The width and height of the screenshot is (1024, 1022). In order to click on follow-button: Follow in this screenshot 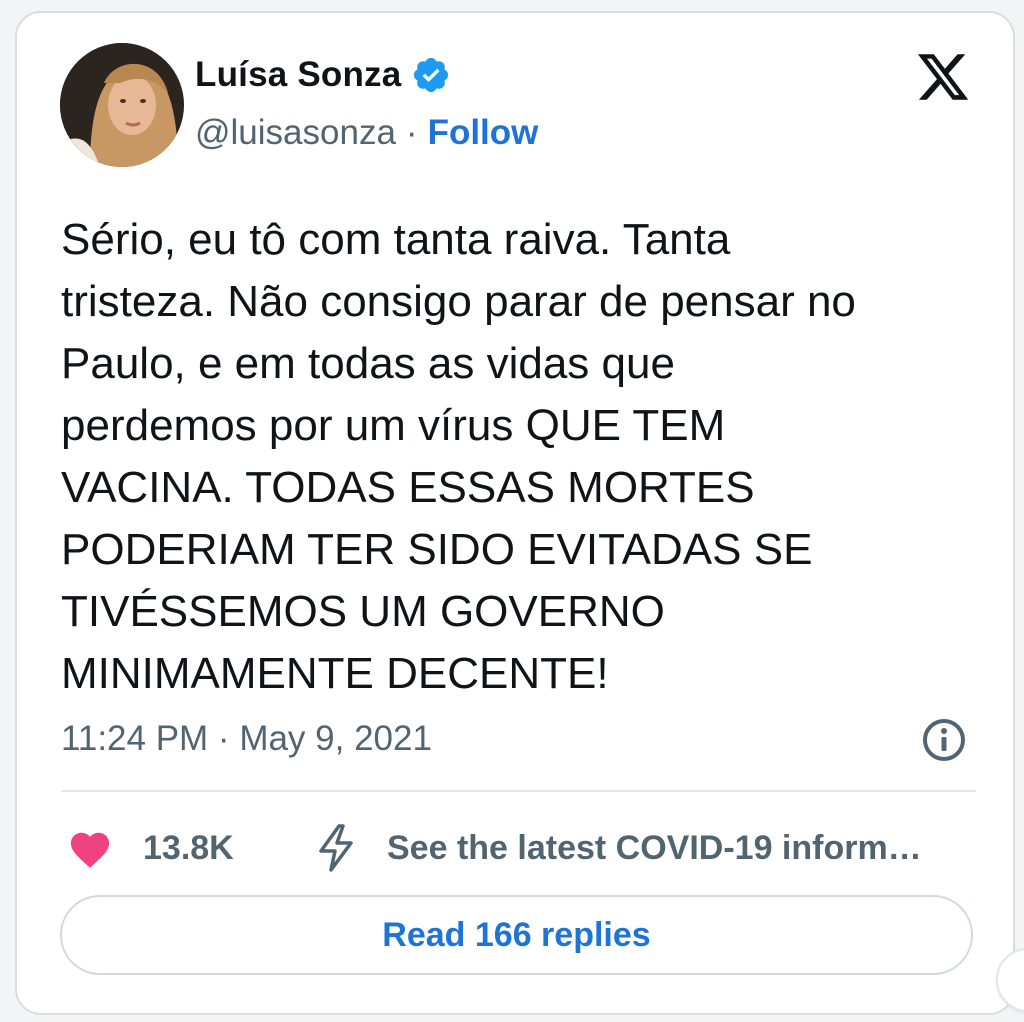, I will do `click(483, 133)`.